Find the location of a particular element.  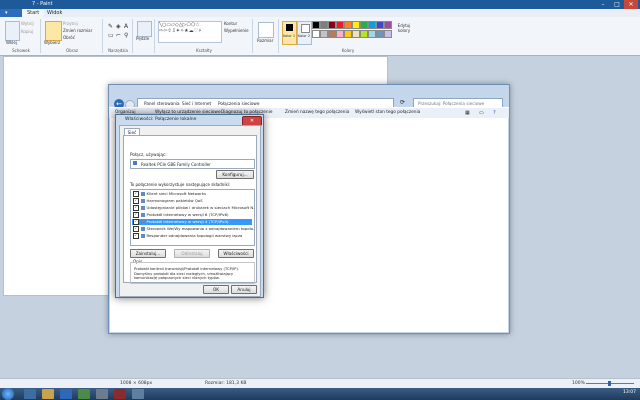

file-menu-tab: ▾ is located at coordinates (12, 13).